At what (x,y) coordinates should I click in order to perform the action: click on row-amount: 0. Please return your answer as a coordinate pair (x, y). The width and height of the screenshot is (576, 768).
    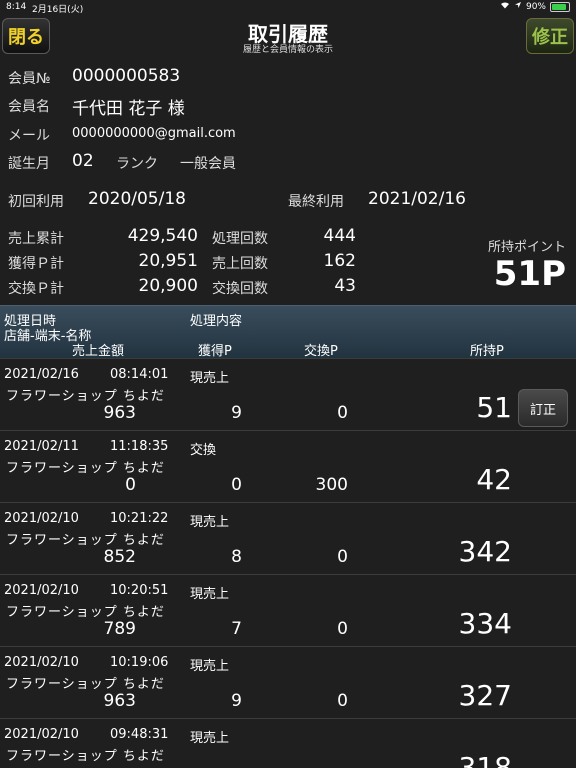
    Looking at the image, I should click on (130, 485).